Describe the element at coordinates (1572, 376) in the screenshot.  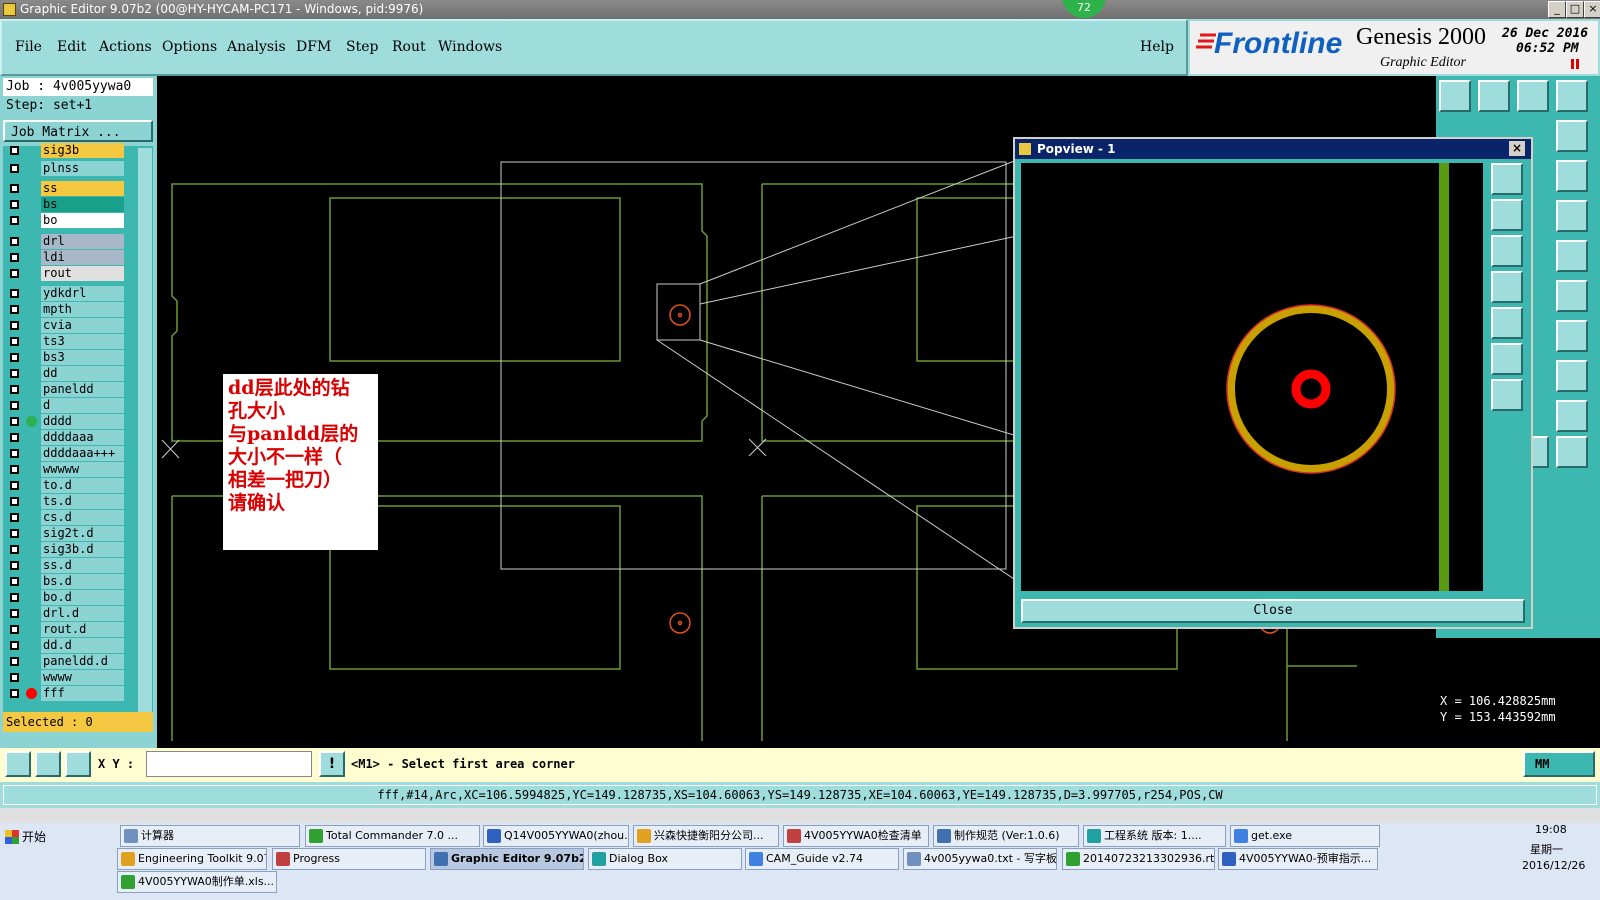
I see `shapes-icon` at that location.